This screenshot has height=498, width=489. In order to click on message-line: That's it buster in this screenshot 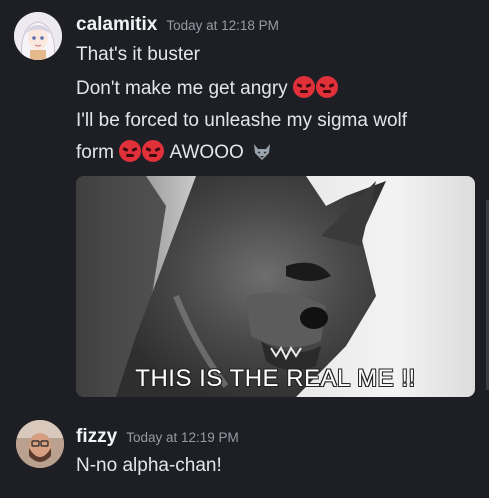, I will do `click(138, 54)`.